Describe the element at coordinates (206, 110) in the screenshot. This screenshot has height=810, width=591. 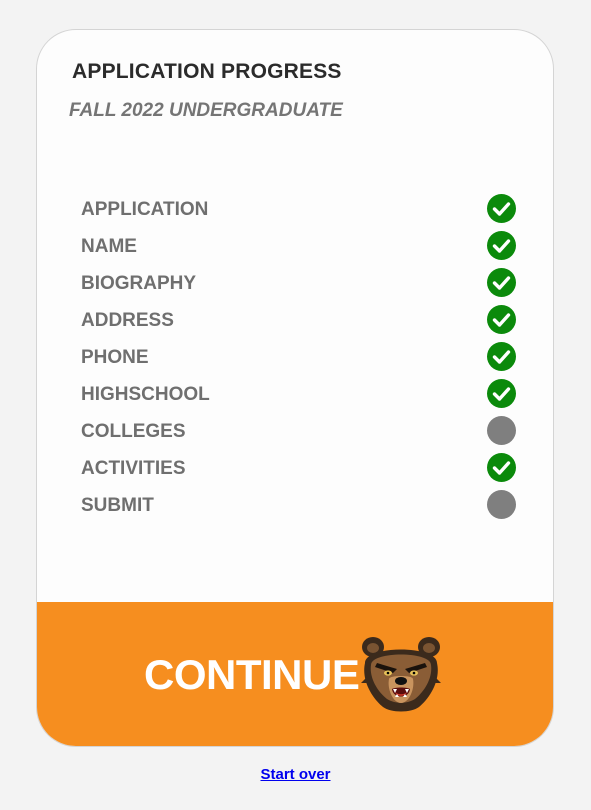
I see `term-subtitle: FALL 2022 UNDERGRADUATE` at that location.